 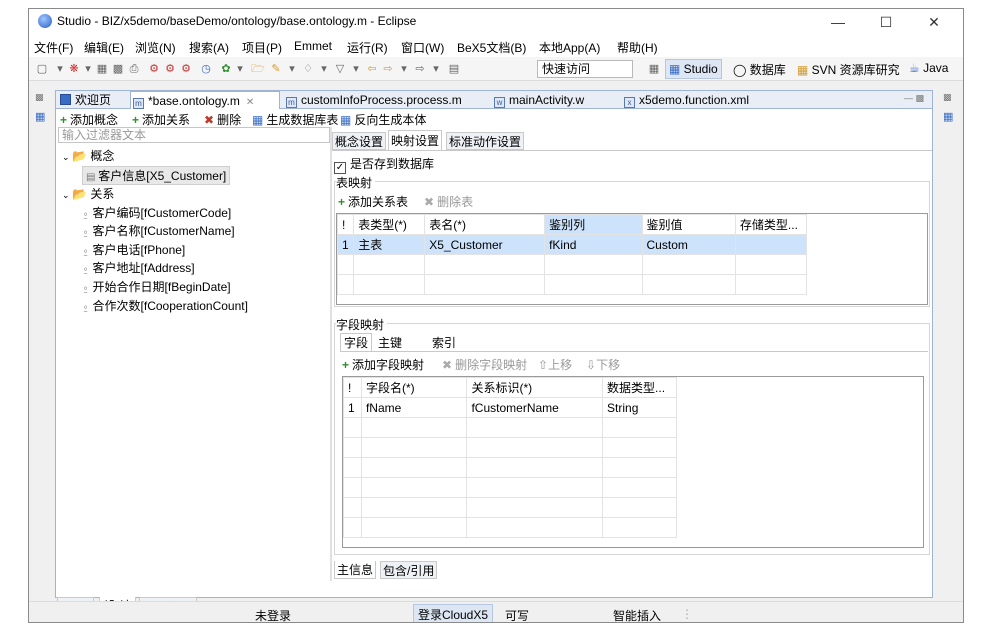 What do you see at coordinates (414, 387) in the screenshot?
I see `col-header: 字段名(*)` at bounding box center [414, 387].